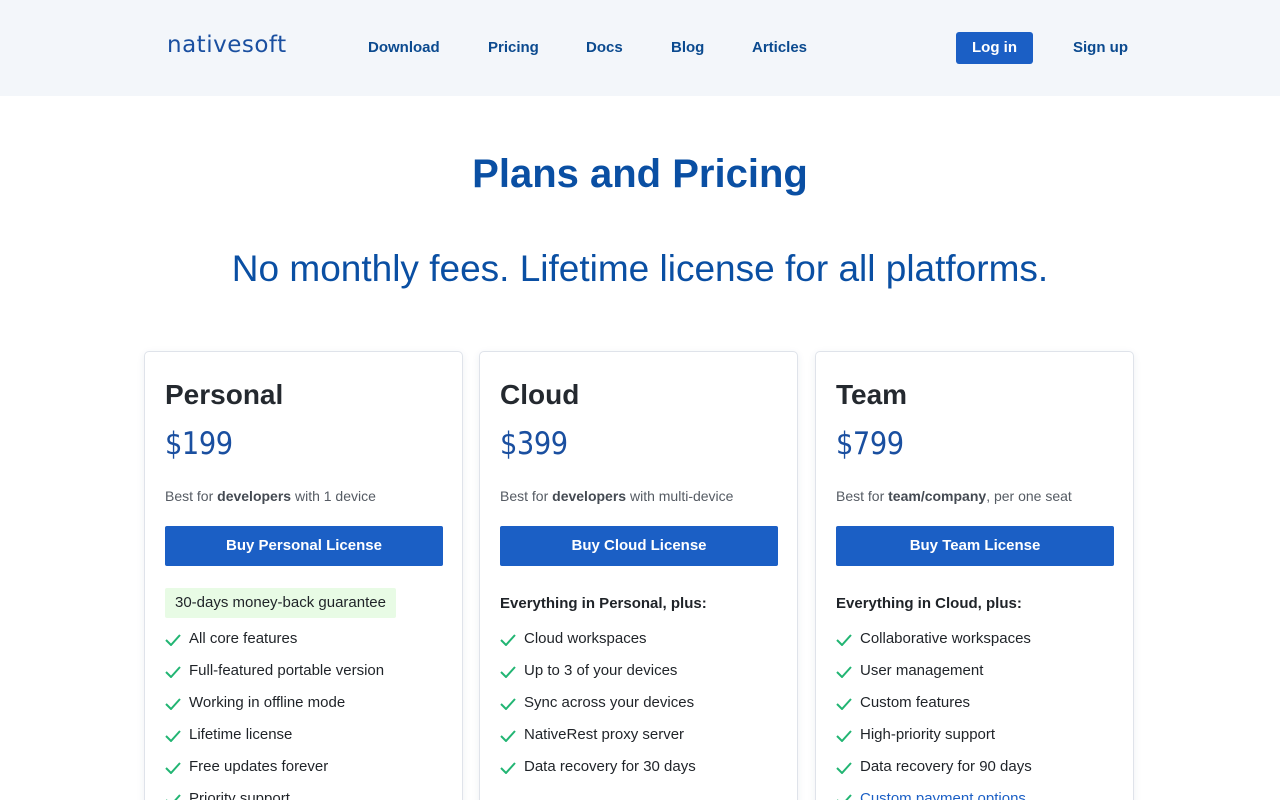 The width and height of the screenshot is (1280, 800). I want to click on nav-articles: Articles, so click(779, 47).